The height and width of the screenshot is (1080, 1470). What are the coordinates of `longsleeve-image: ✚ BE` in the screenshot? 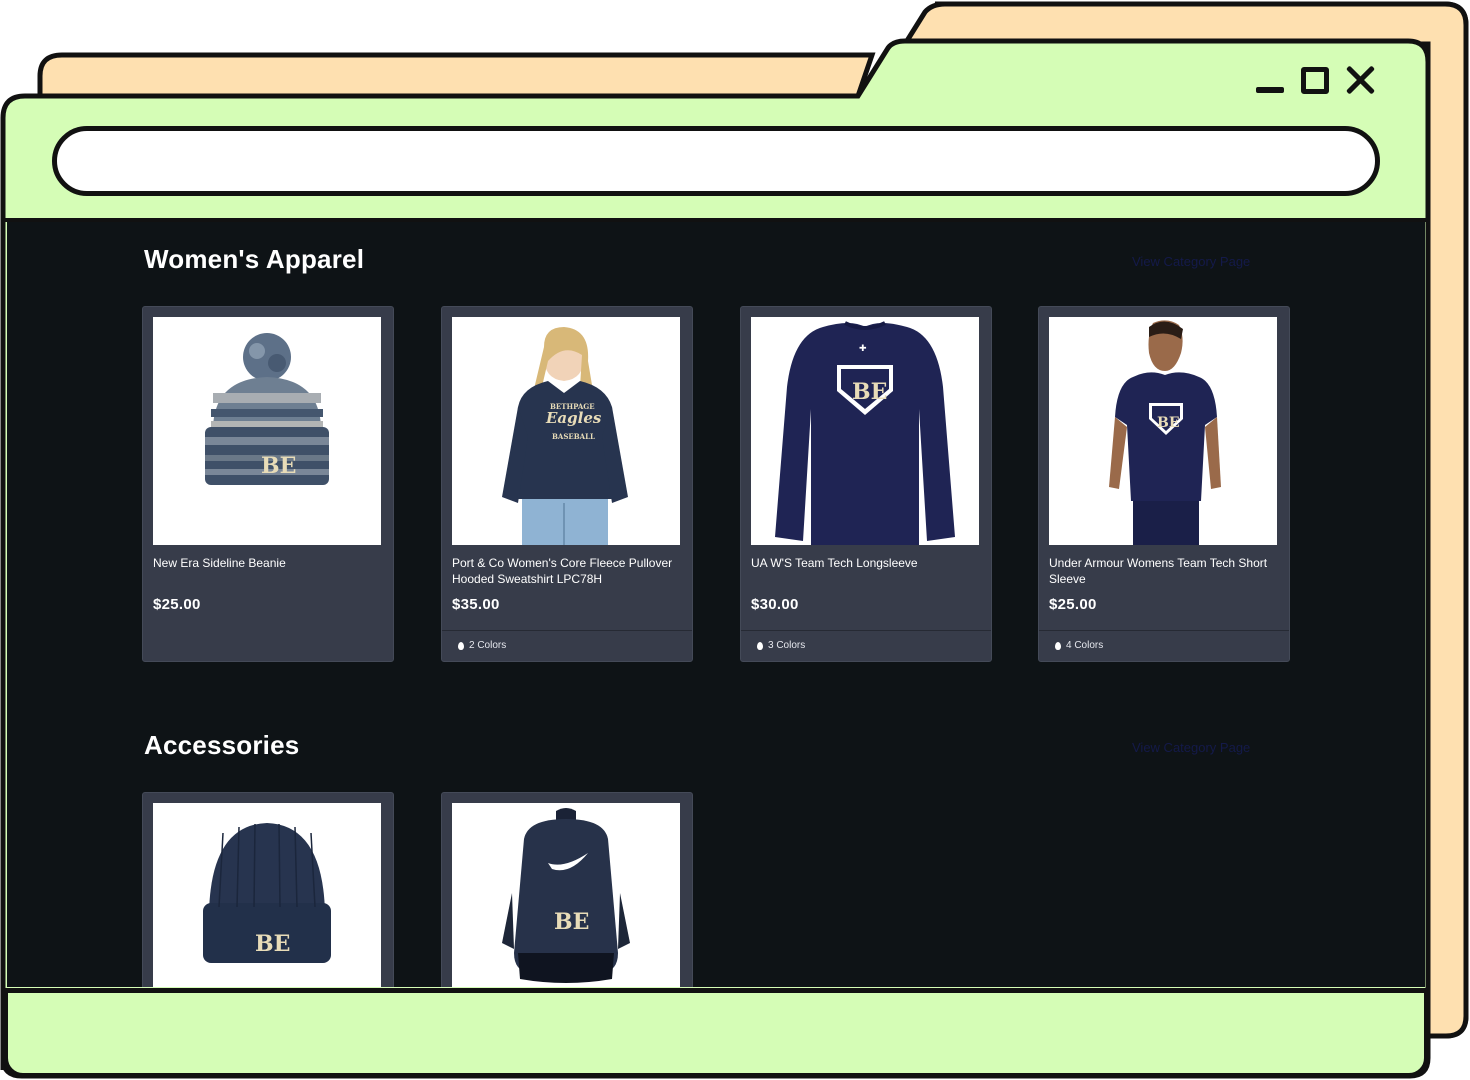 It's located at (865, 431).